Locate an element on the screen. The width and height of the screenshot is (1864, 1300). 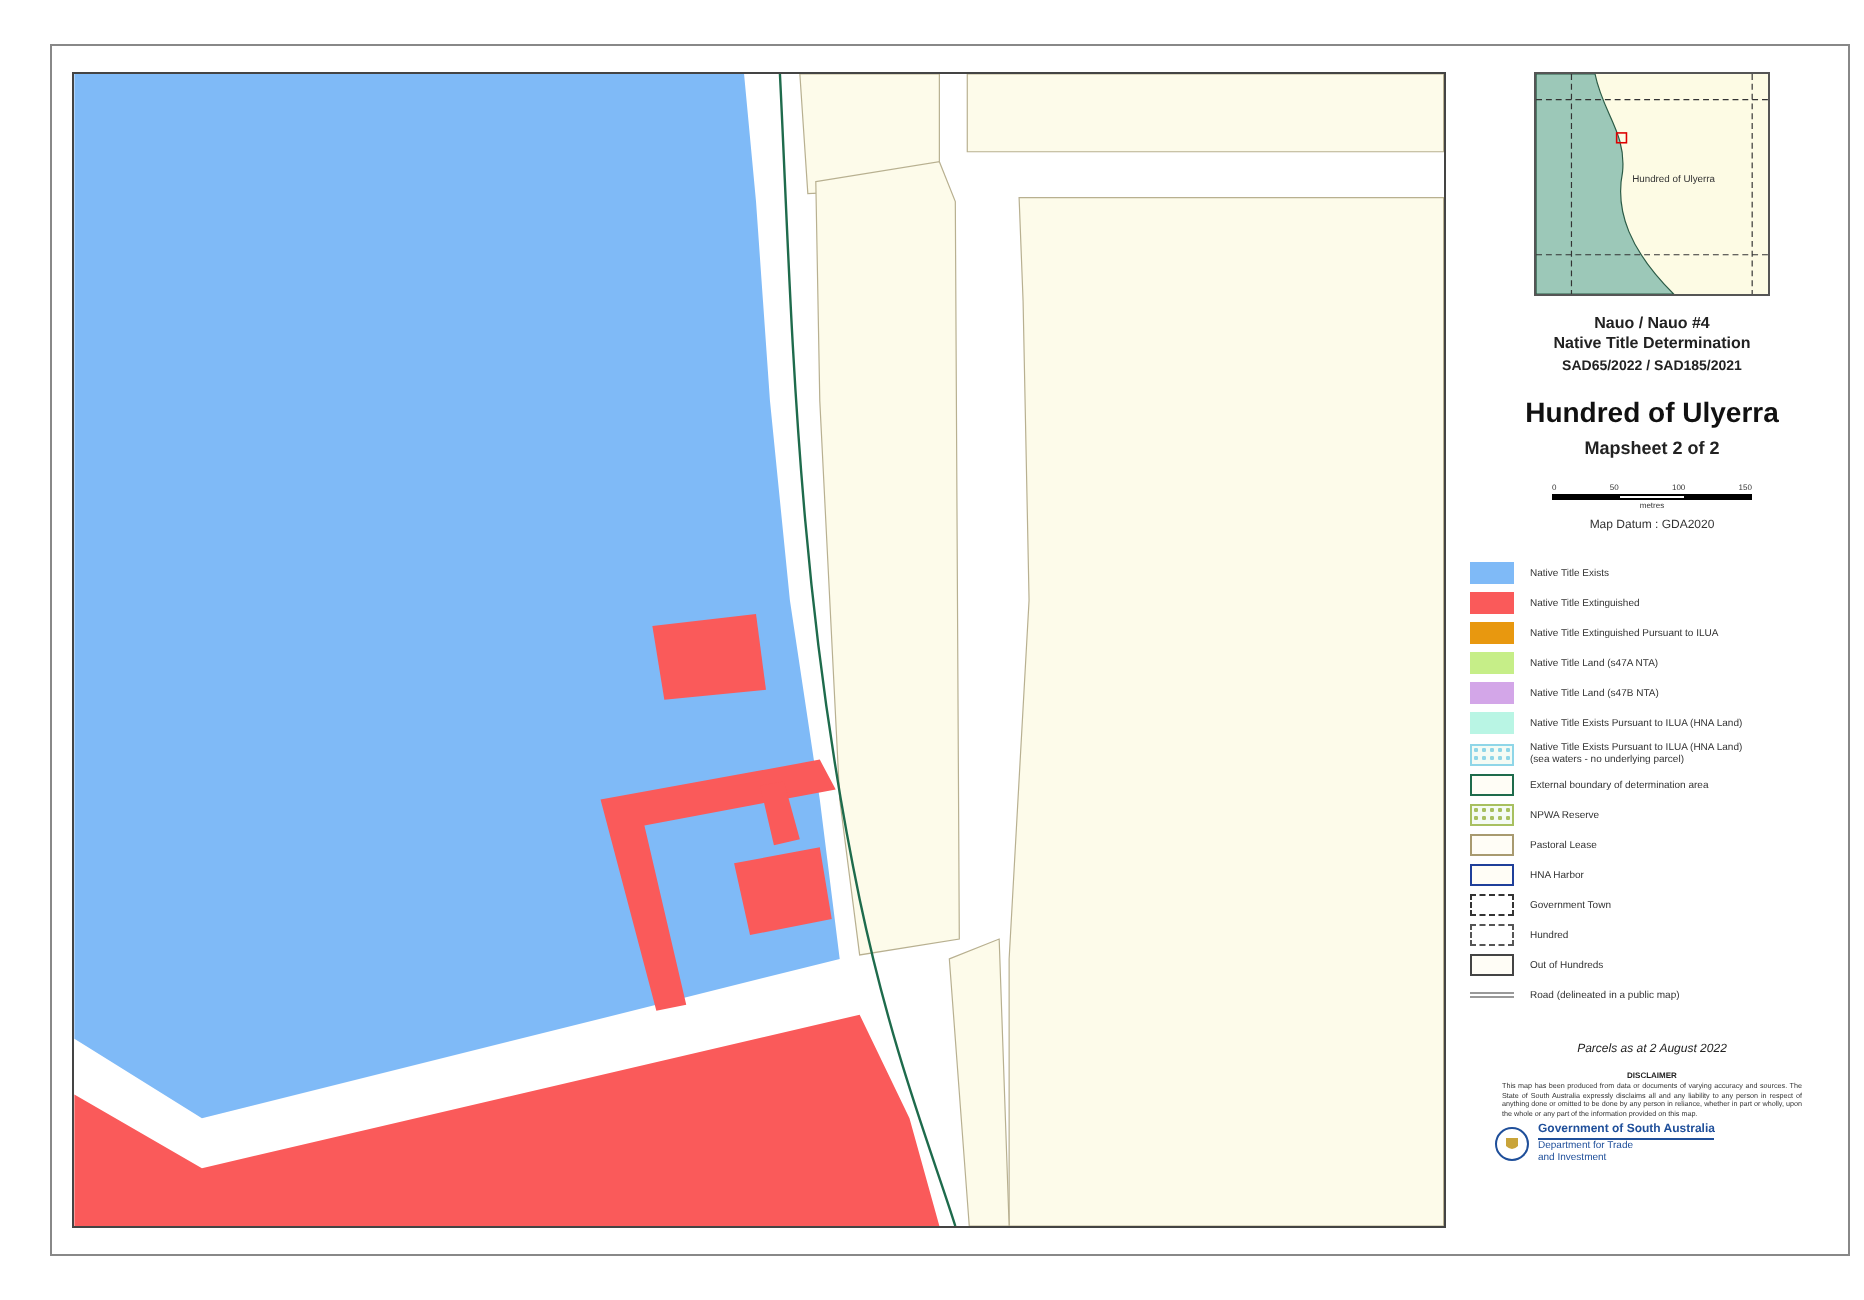
hundred-title: Hundred of Ulyerra is located at coordinates (1652, 411).